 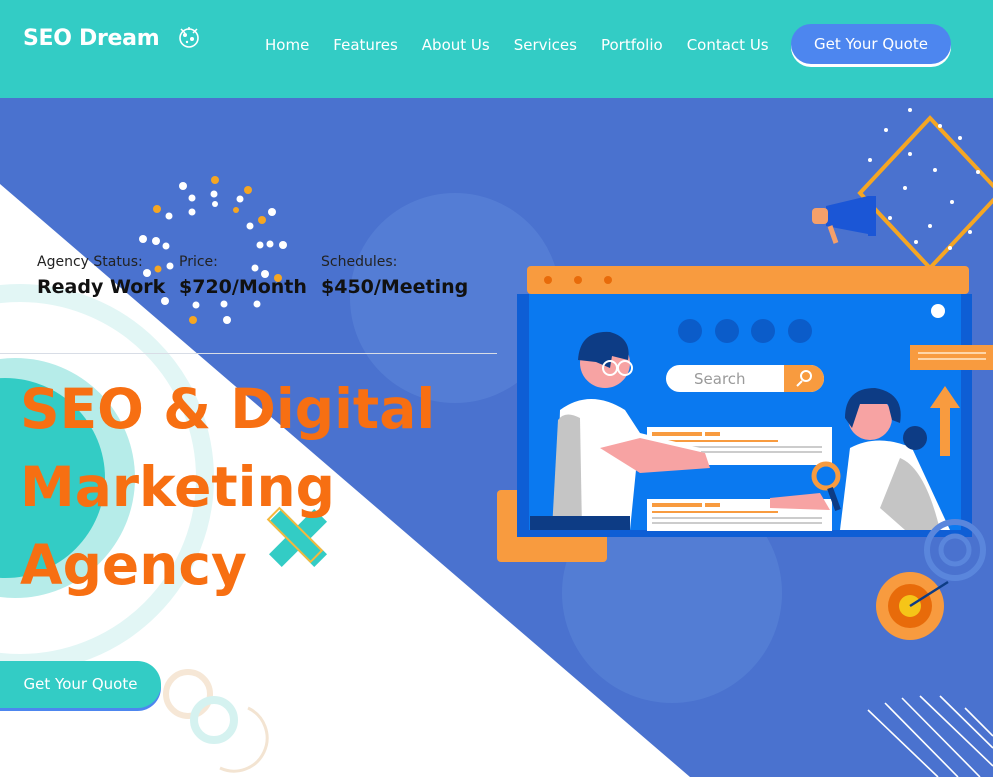 What do you see at coordinates (189, 37) in the screenshot?
I see `logo-icon` at bounding box center [189, 37].